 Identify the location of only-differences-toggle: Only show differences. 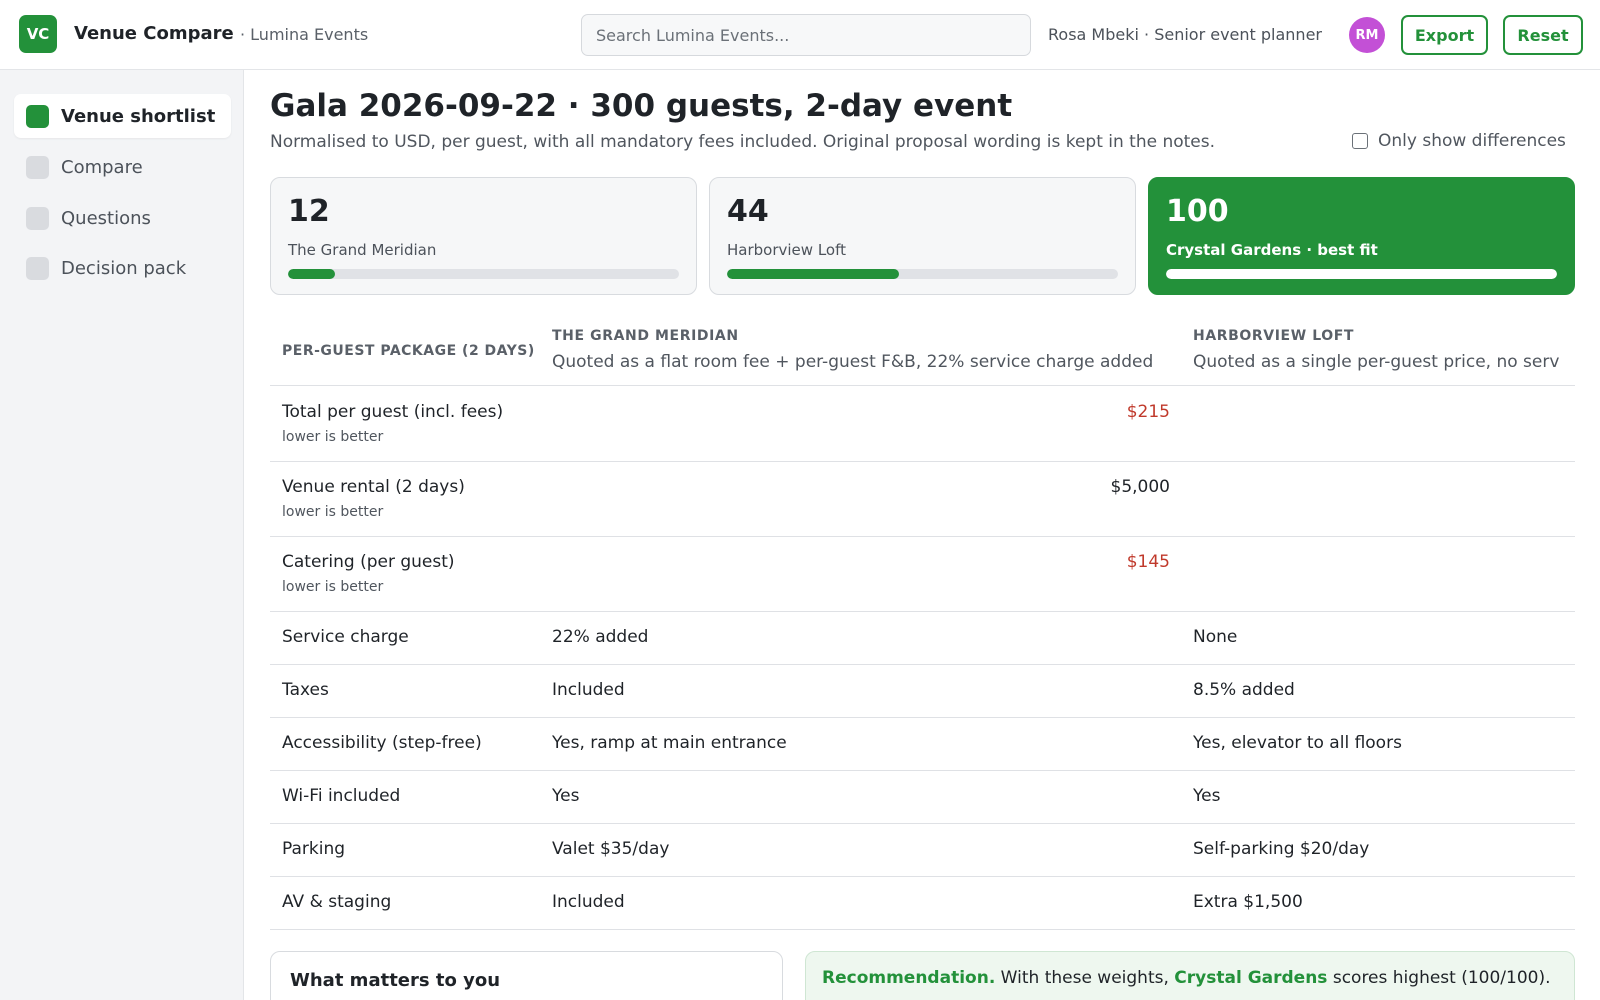
(1459, 141).